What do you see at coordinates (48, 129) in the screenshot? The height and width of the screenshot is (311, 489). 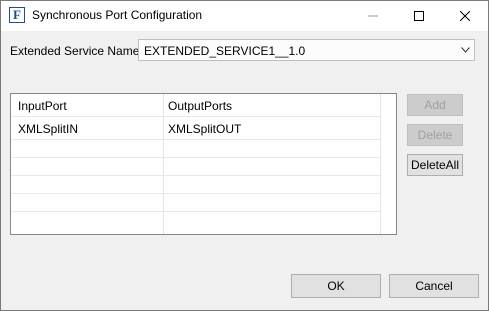 I see `table-cell-inputport: XMLSplitIN` at bounding box center [48, 129].